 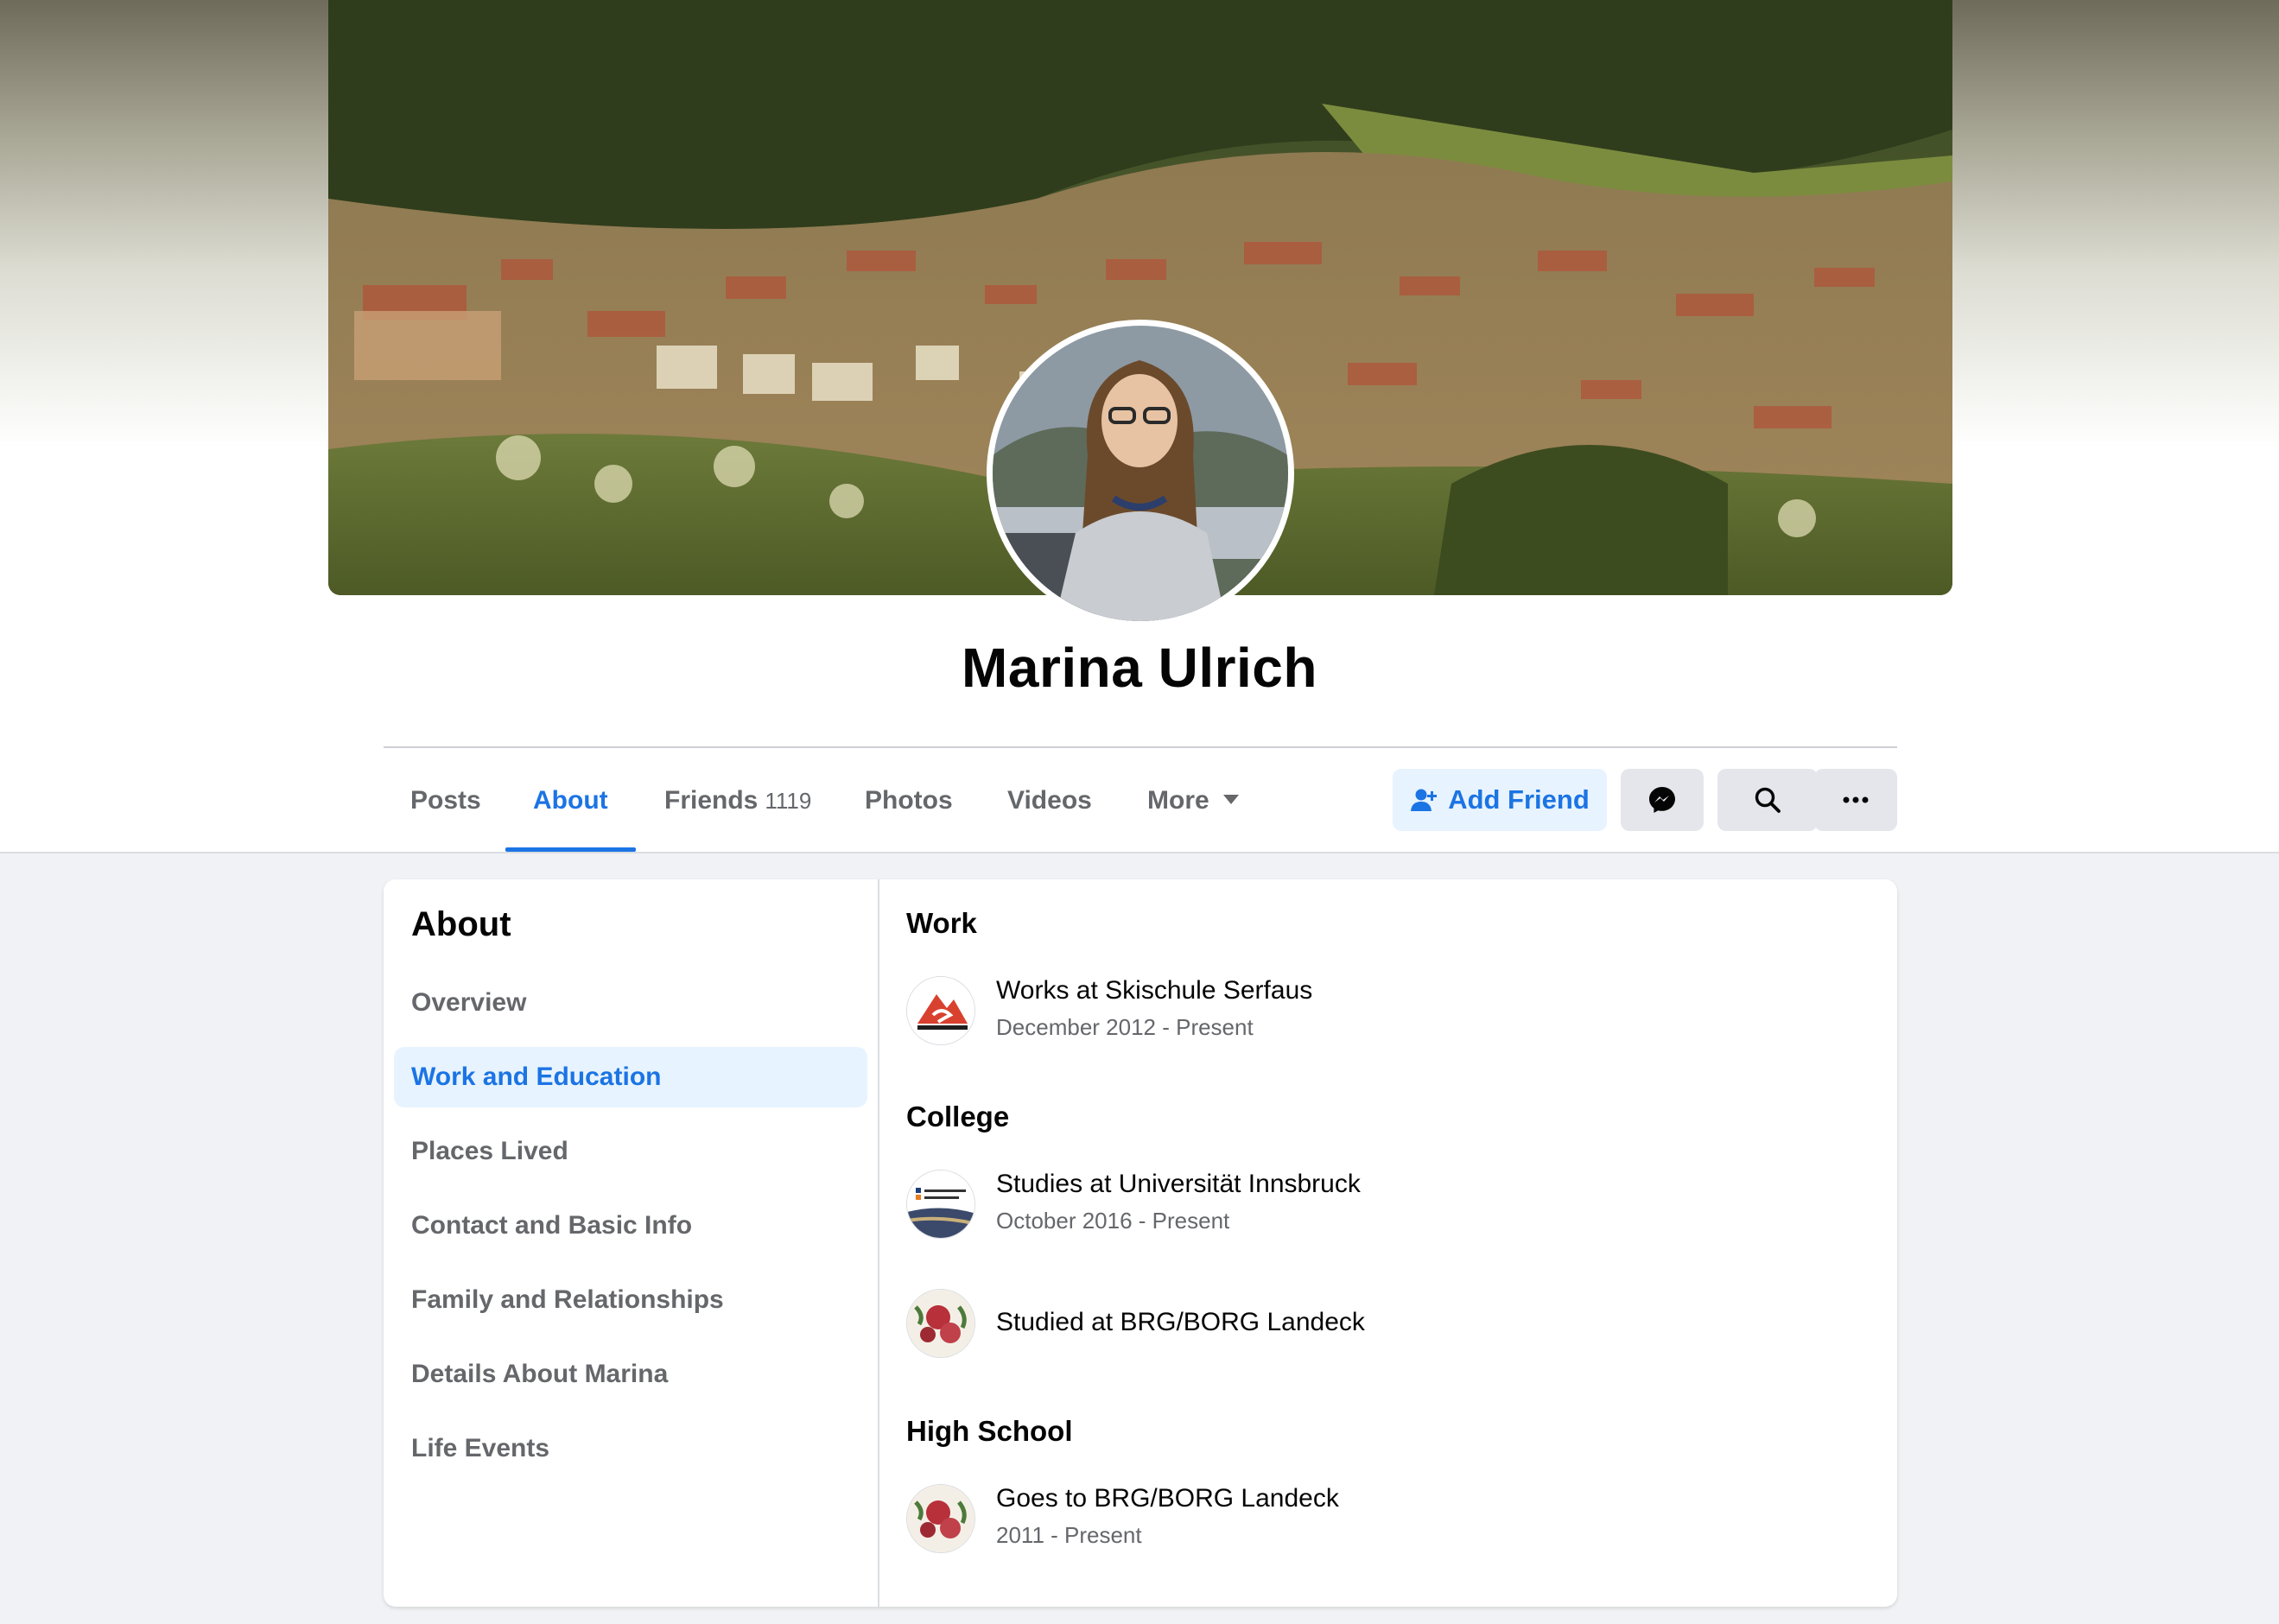 What do you see at coordinates (1167, 1499) in the screenshot?
I see `high-school-entry-title: Goes to BRG/BORG Landeck` at bounding box center [1167, 1499].